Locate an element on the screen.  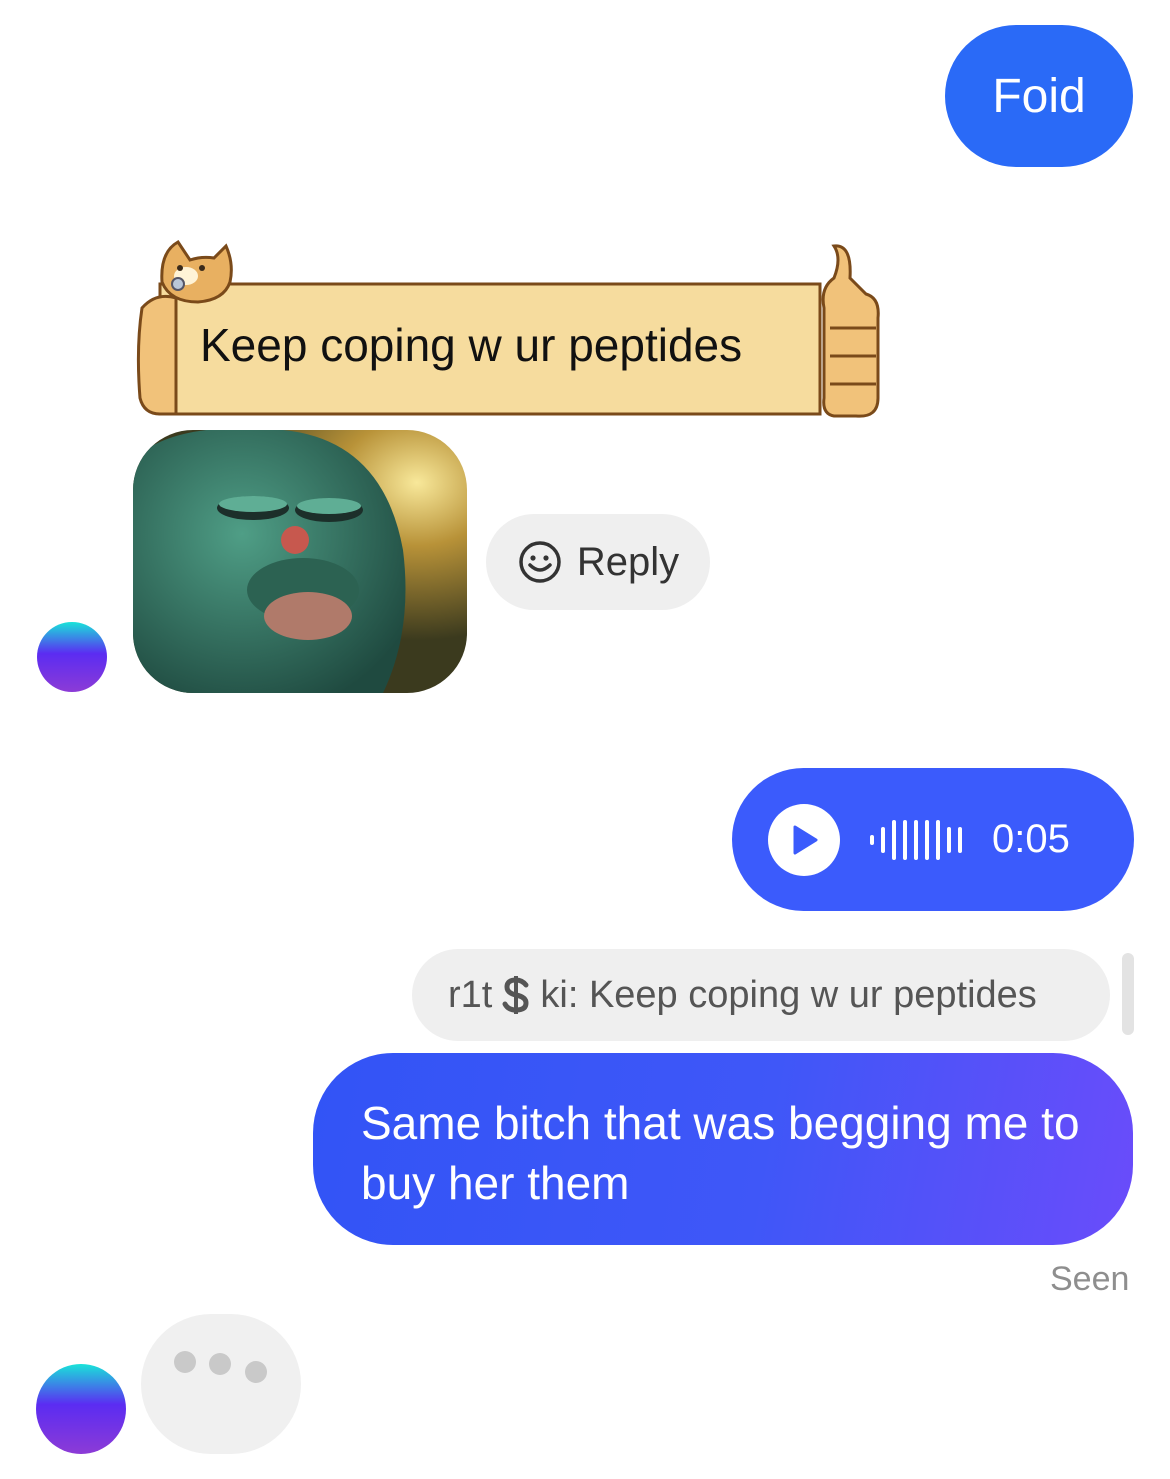
quoted-reply: r1t ki: Keep coping w ur peptides is located at coordinates (761, 995).